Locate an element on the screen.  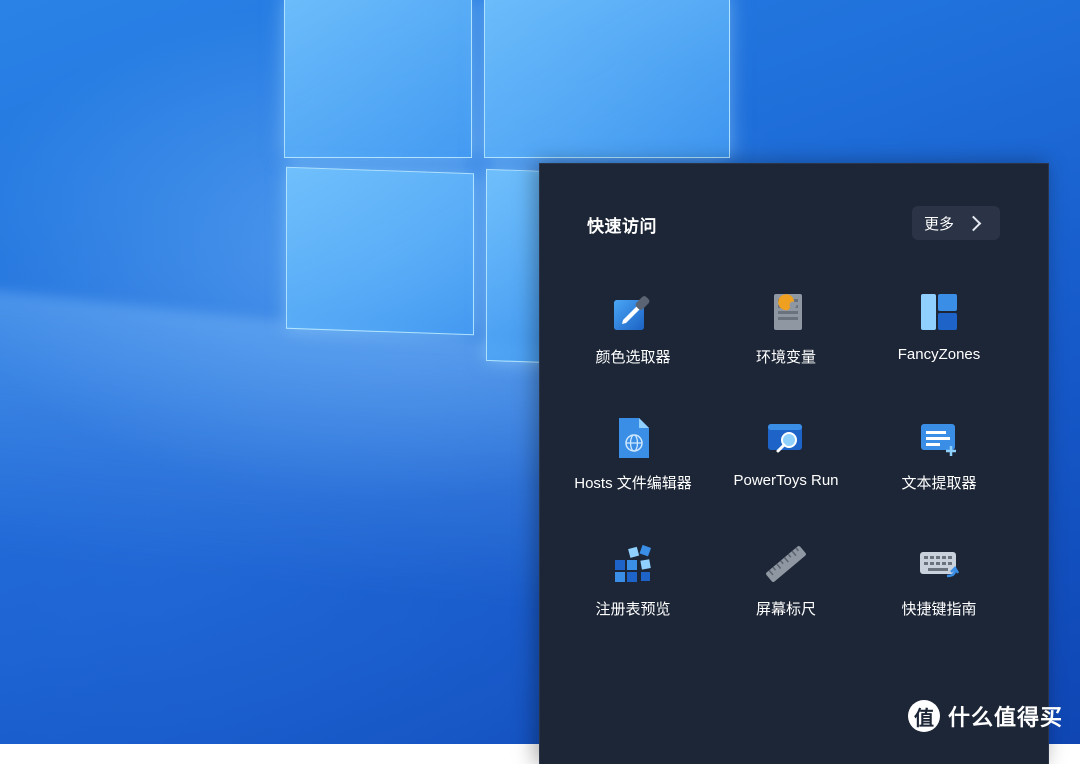
environment-variables-icon is located at coordinates (786, 312).